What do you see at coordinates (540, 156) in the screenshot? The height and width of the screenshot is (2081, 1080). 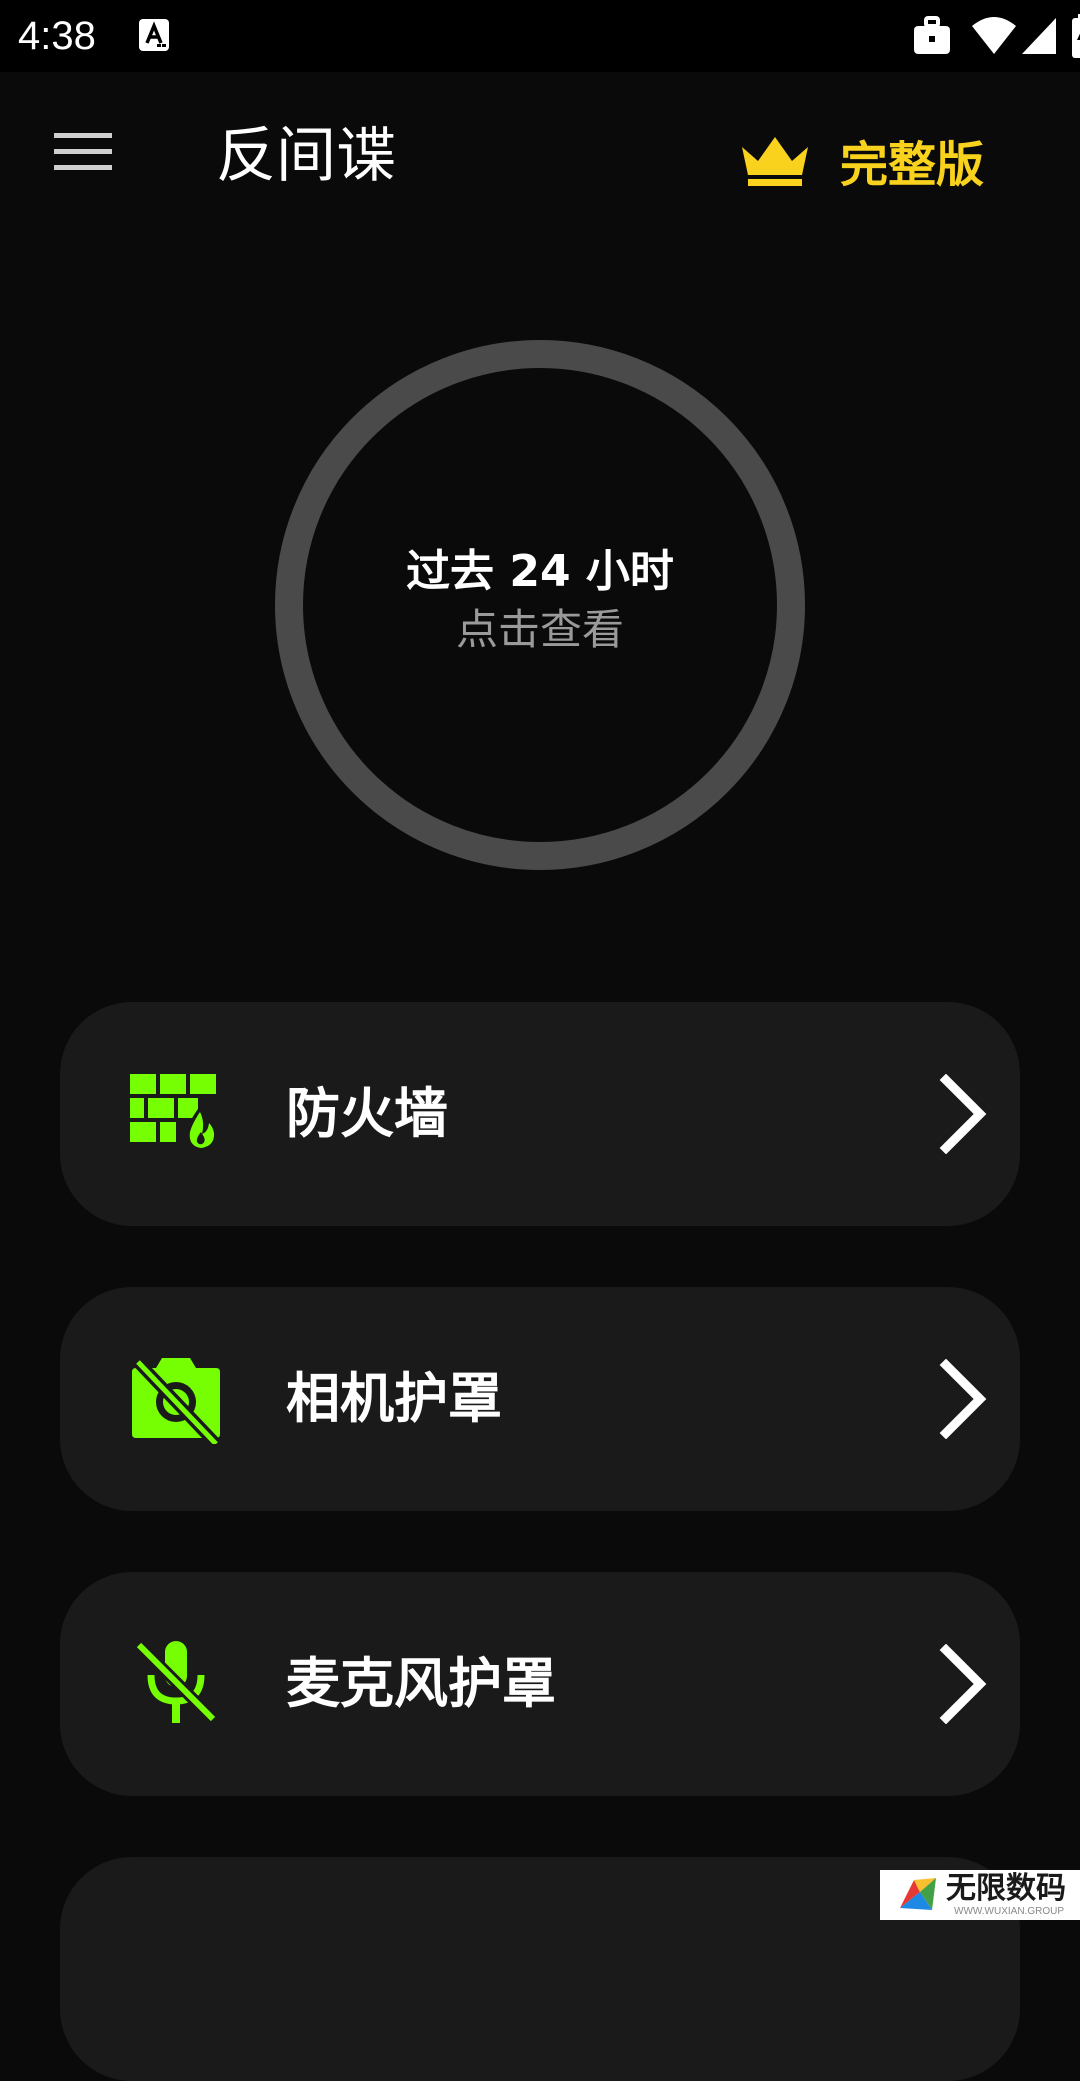 I see `app-bar: 反间谍 完整版` at bounding box center [540, 156].